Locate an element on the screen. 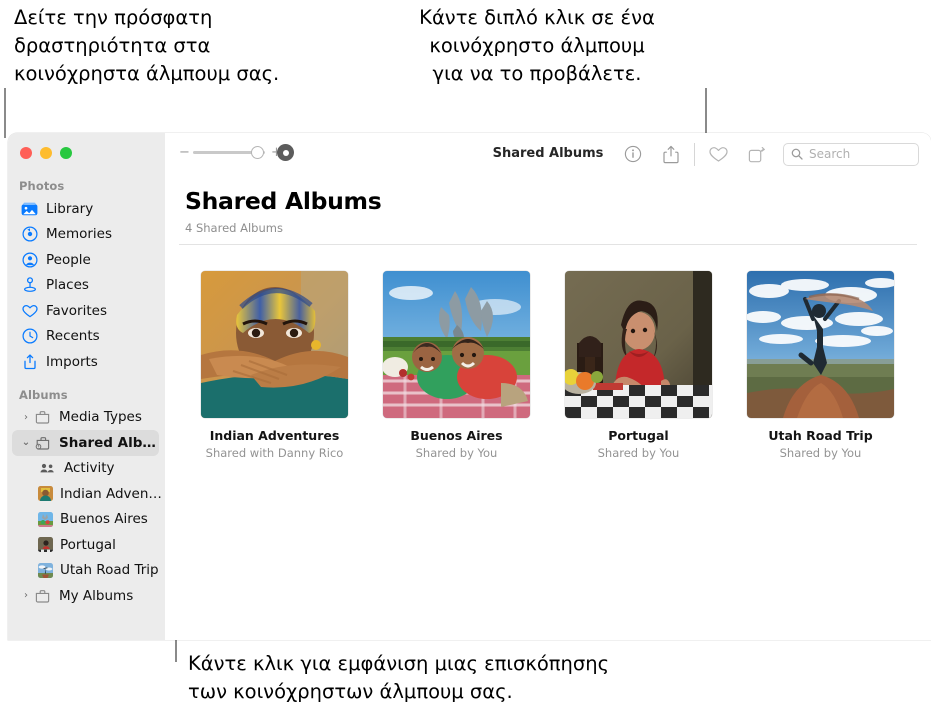 Image resolution: width=931 pixels, height=721 pixels. sidebar-item-portugal: Portugal is located at coordinates (86, 545).